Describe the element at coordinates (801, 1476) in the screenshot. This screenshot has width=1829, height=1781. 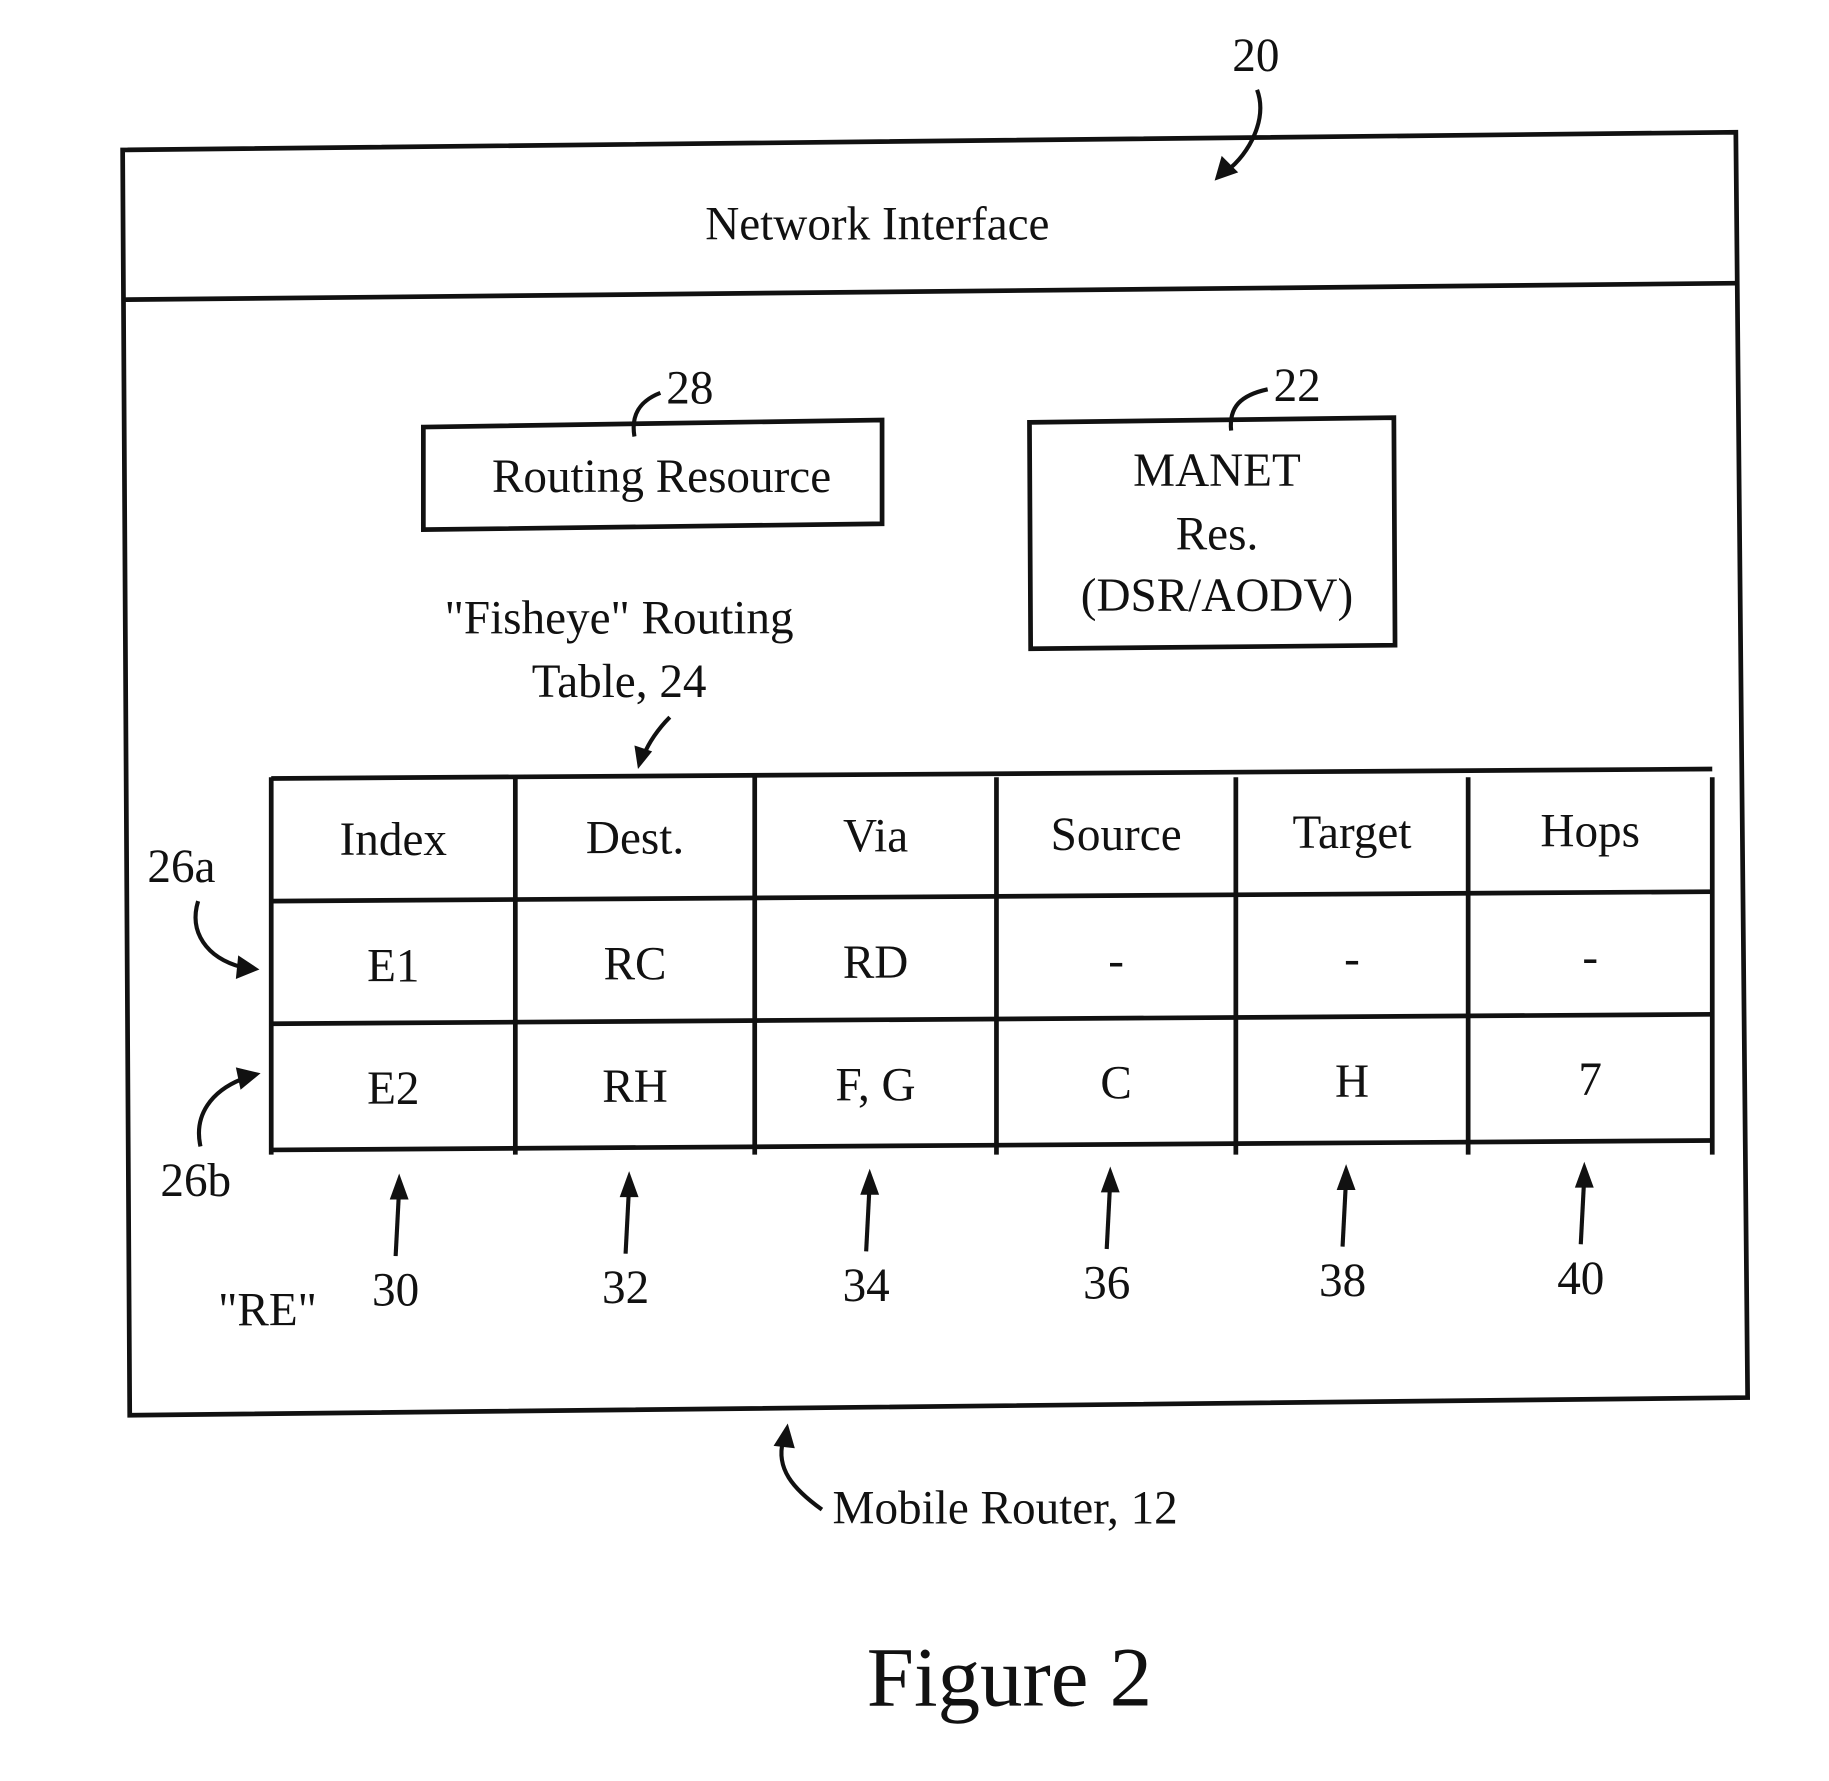
I see `mobile-router-arrow` at that location.